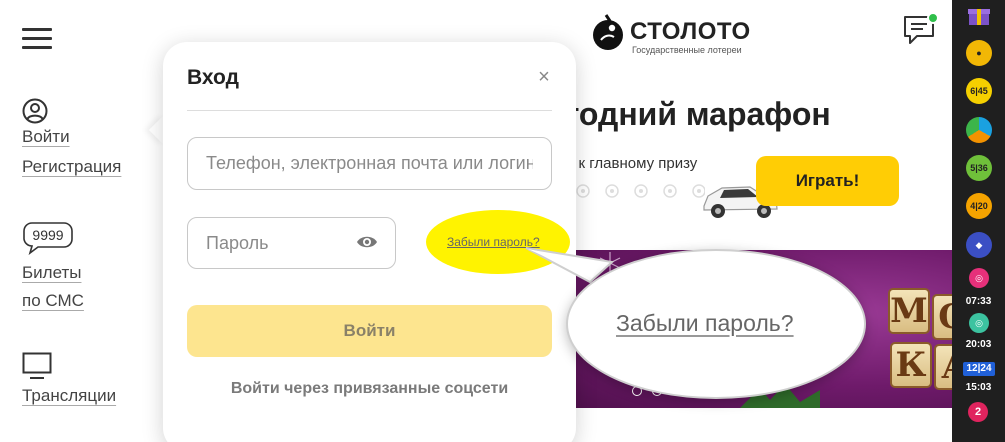 The image size is (1005, 442). I want to click on banner-letter-tile: М, so click(909, 311).